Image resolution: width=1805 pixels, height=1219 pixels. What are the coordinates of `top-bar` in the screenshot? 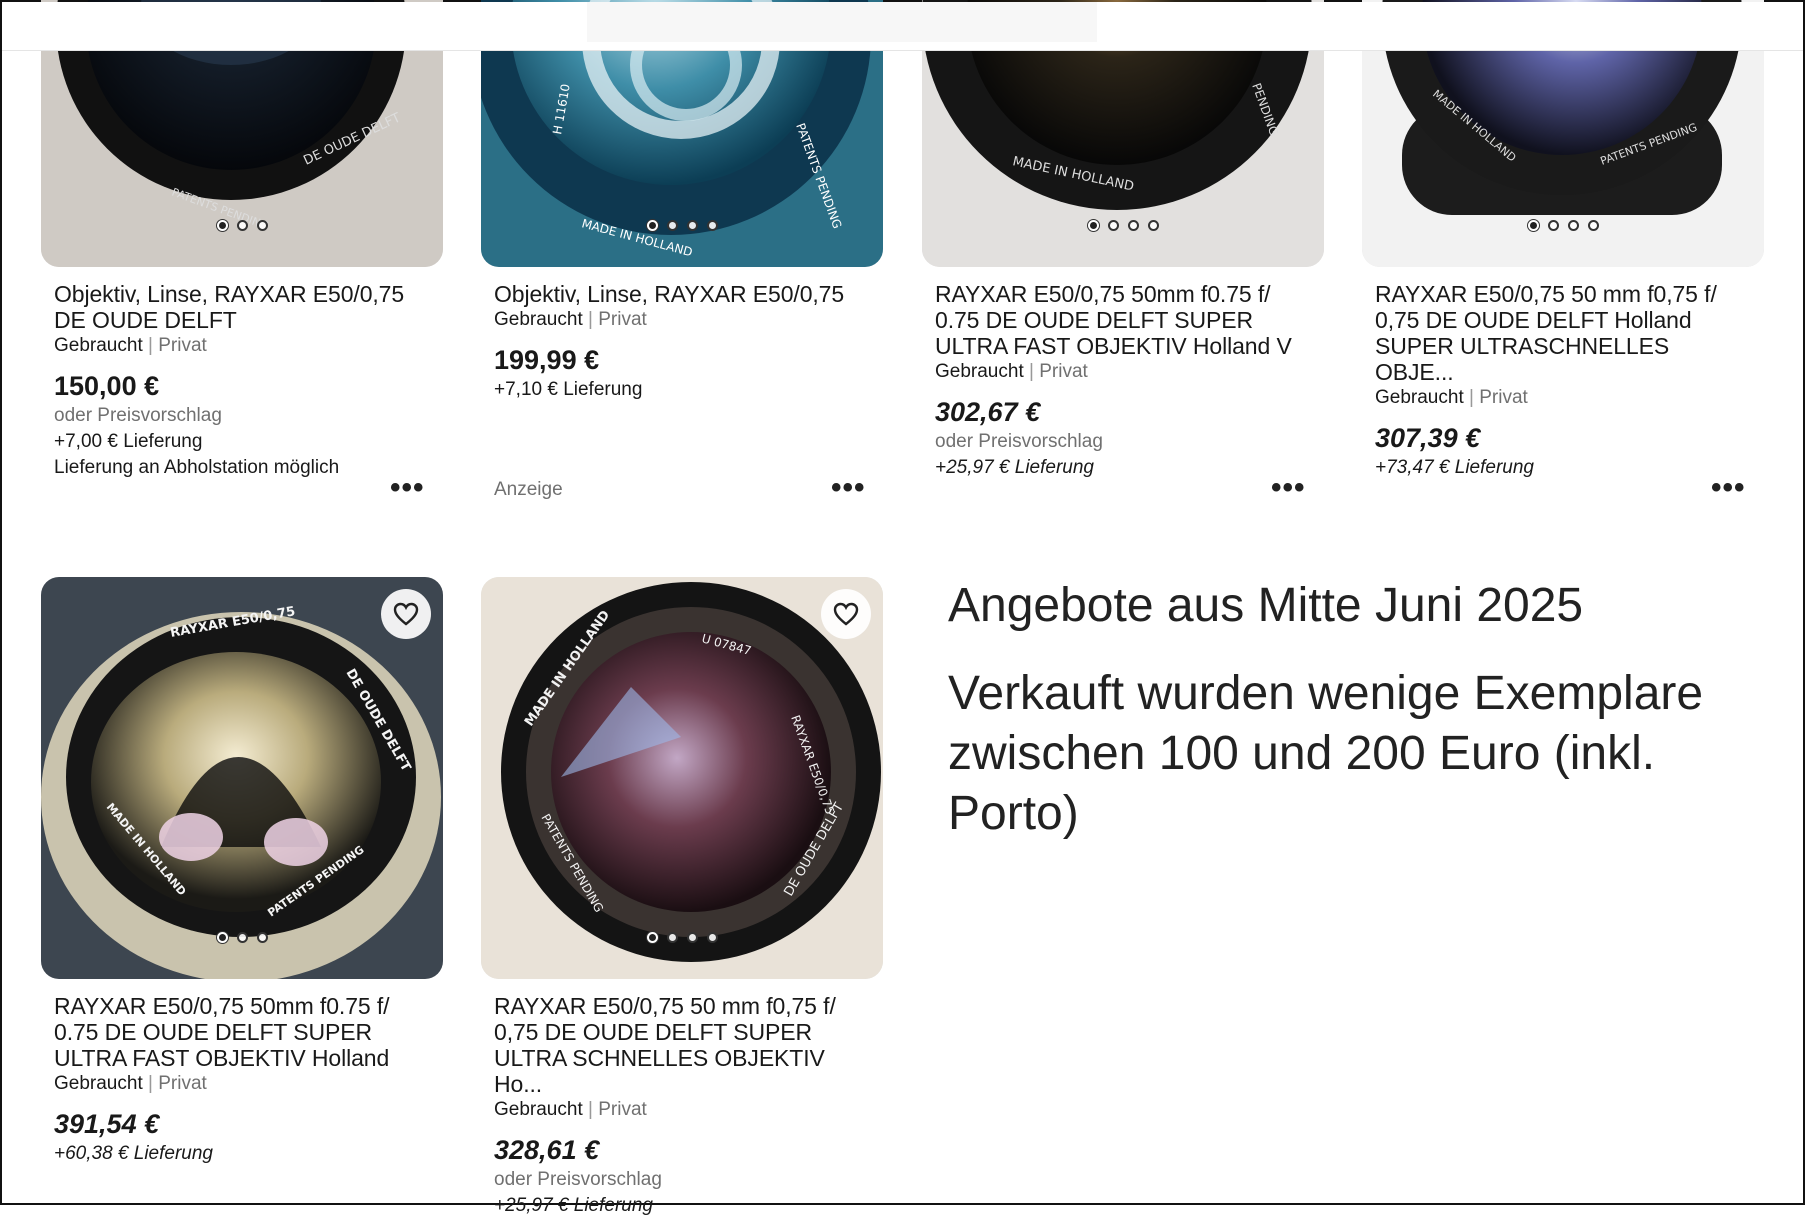 It's located at (902, 26).